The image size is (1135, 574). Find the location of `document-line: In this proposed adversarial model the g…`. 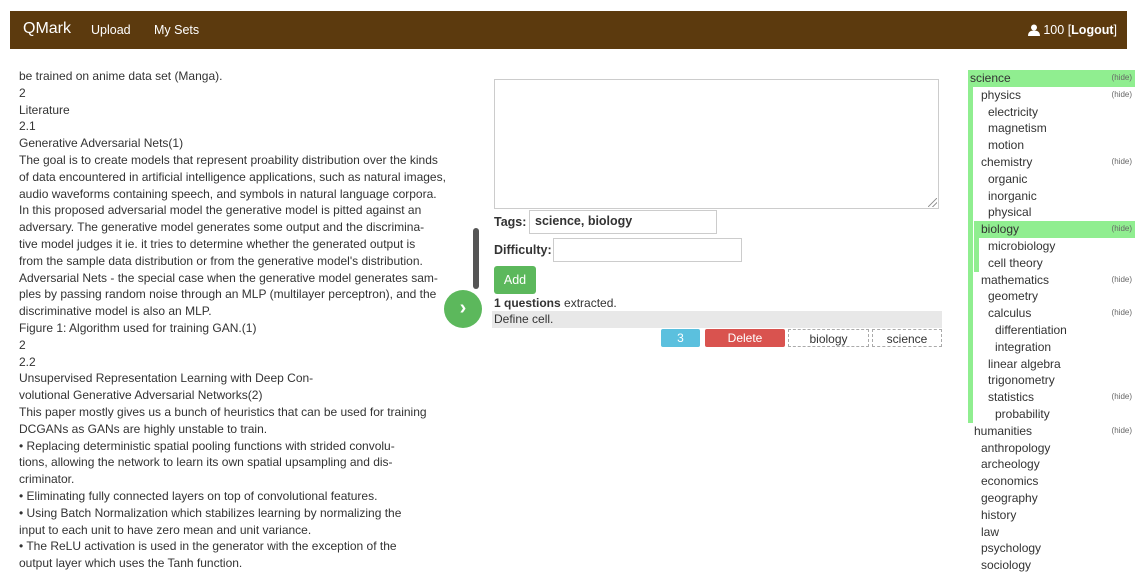

document-line: In this proposed adversarial model the g… is located at coordinates (220, 210).